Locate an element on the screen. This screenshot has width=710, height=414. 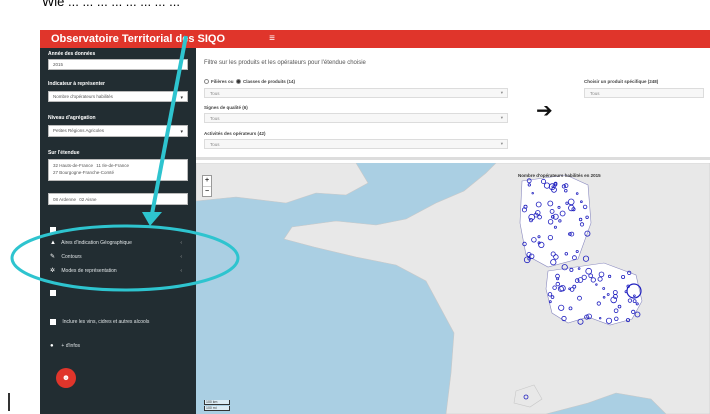
aggregation-select: Petites Régions Agricoles ▾ is located at coordinates (118, 131).